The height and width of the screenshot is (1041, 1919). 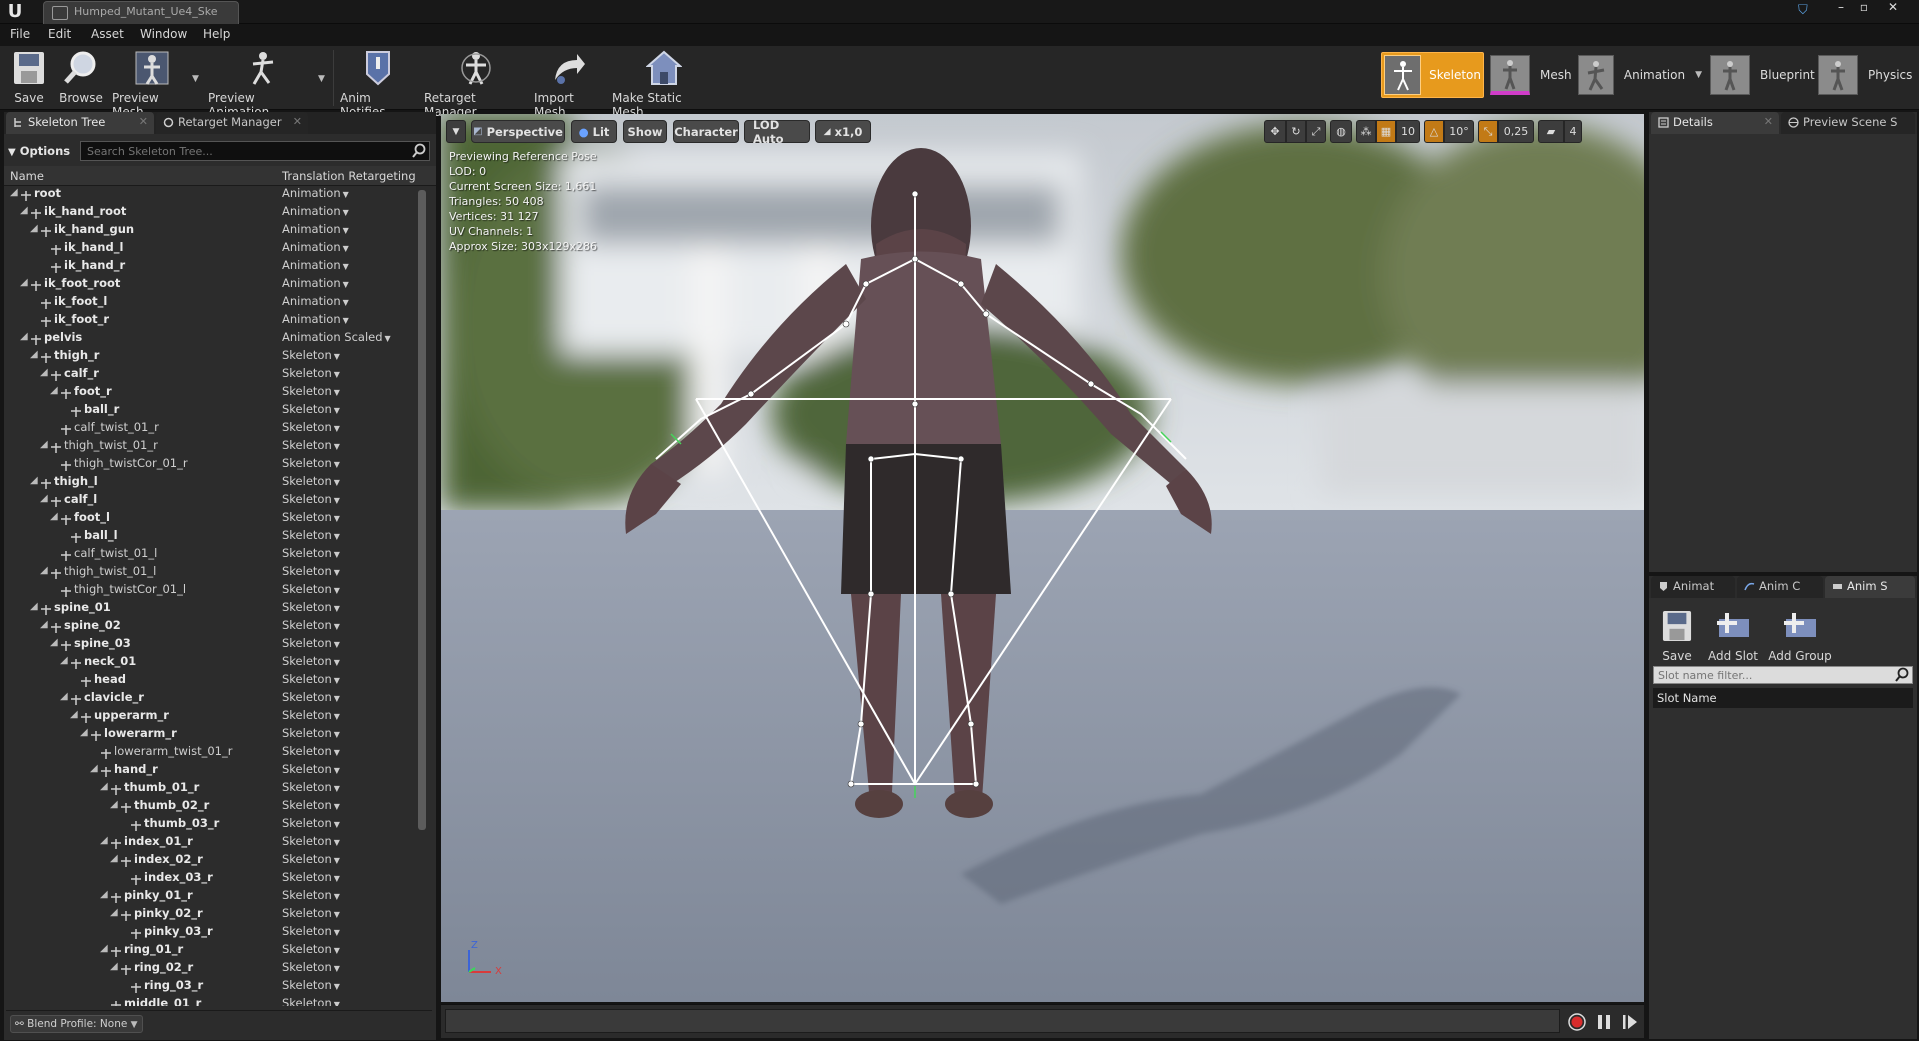 I want to click on bone-row-pinky_01_r: ◢ pinky_01_r Skeleton ▼, so click(x=212, y=895).